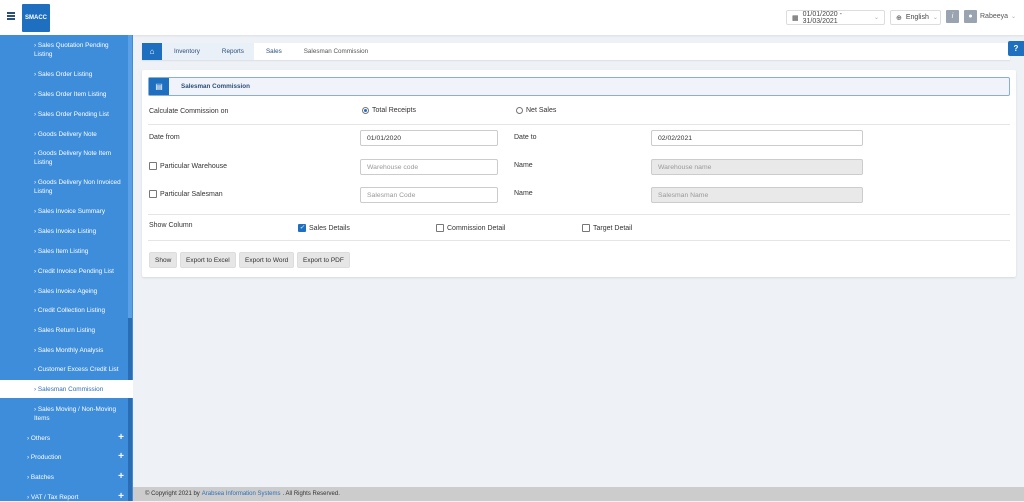 This screenshot has height=502, width=1024. I want to click on user-avatar-icon: ●, so click(970, 16).